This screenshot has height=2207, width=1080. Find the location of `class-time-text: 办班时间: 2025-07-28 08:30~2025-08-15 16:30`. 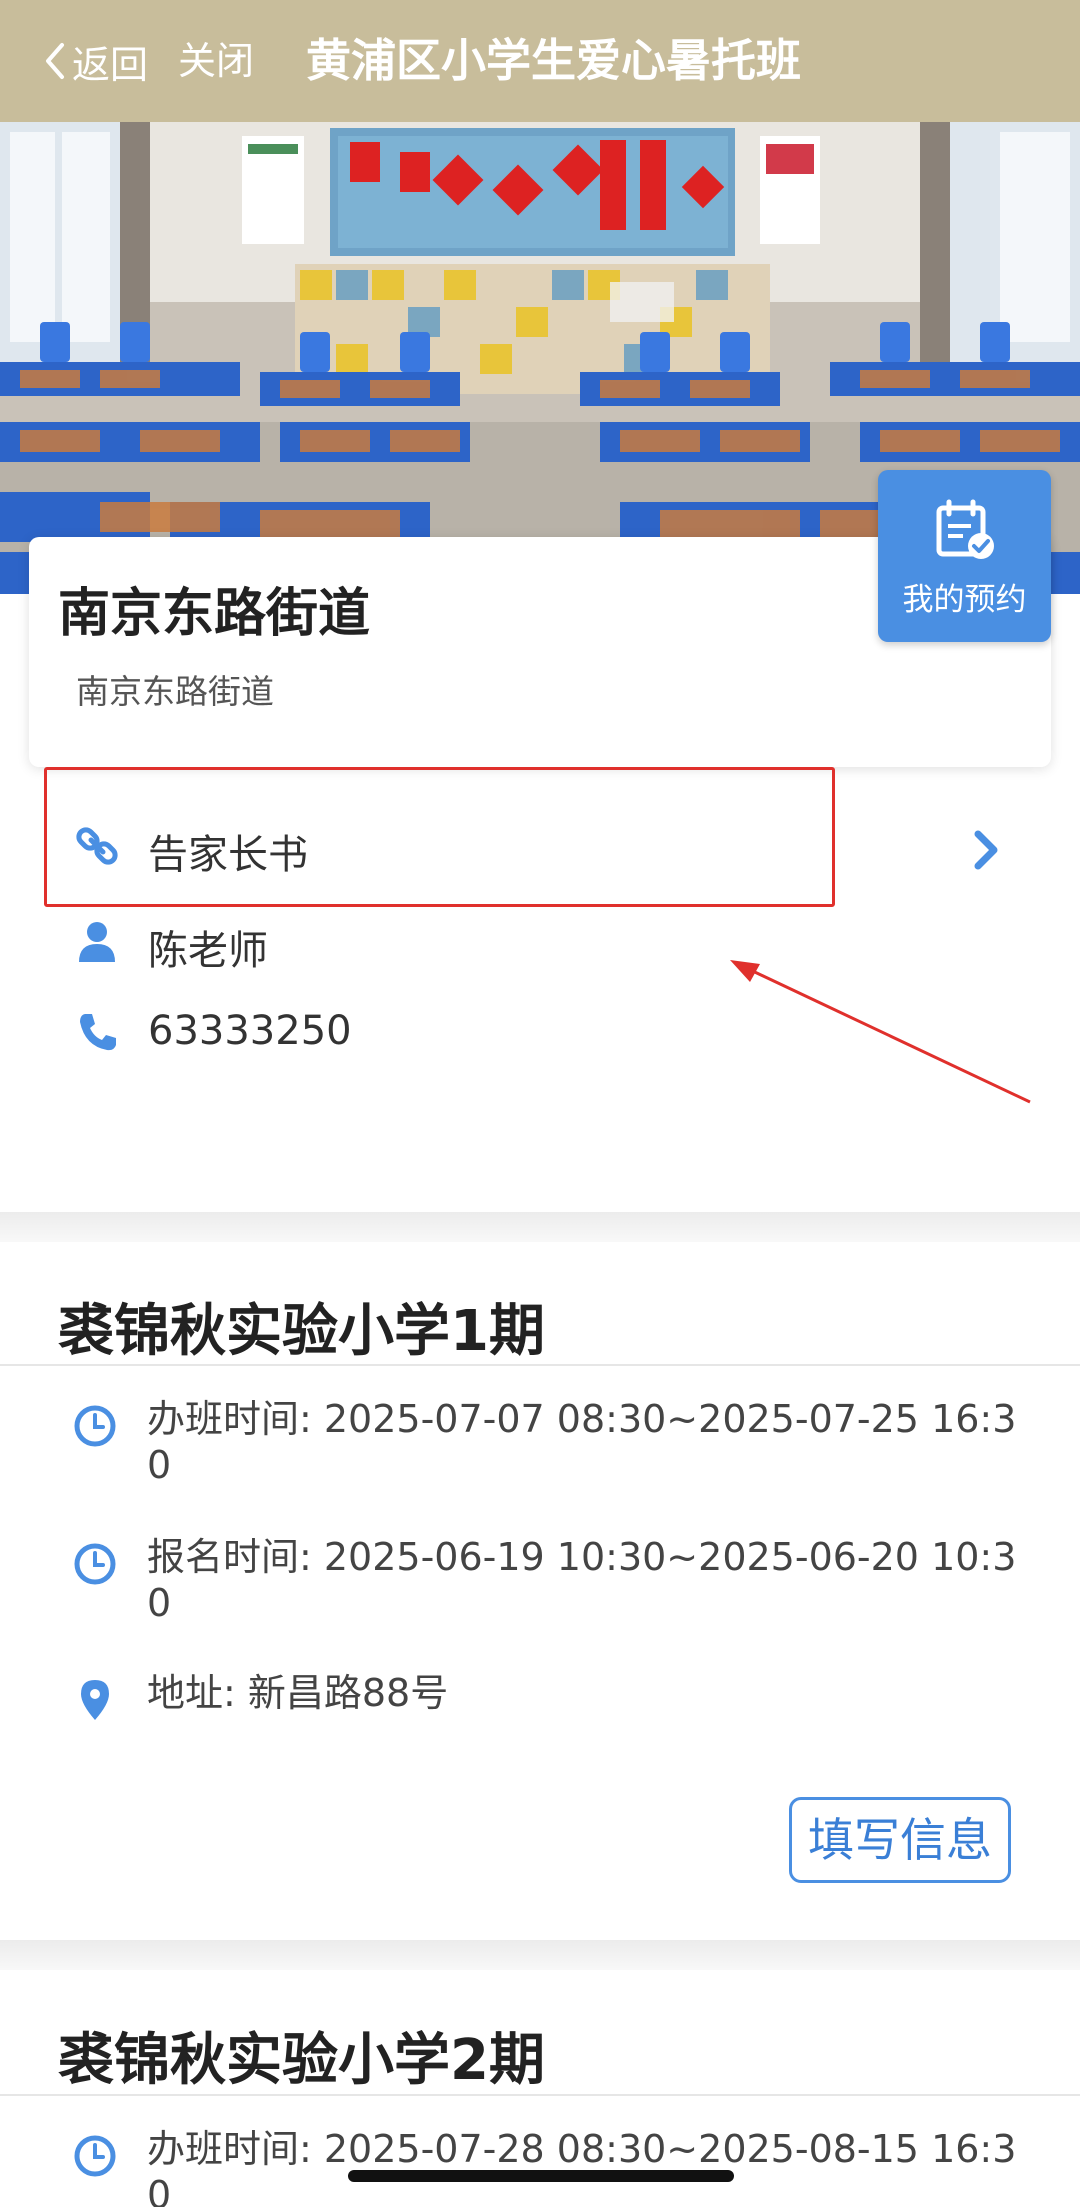

class-time-text: 办班时间: 2025-07-28 08:30~2025-08-15 16:30 is located at coordinates (582, 2167).